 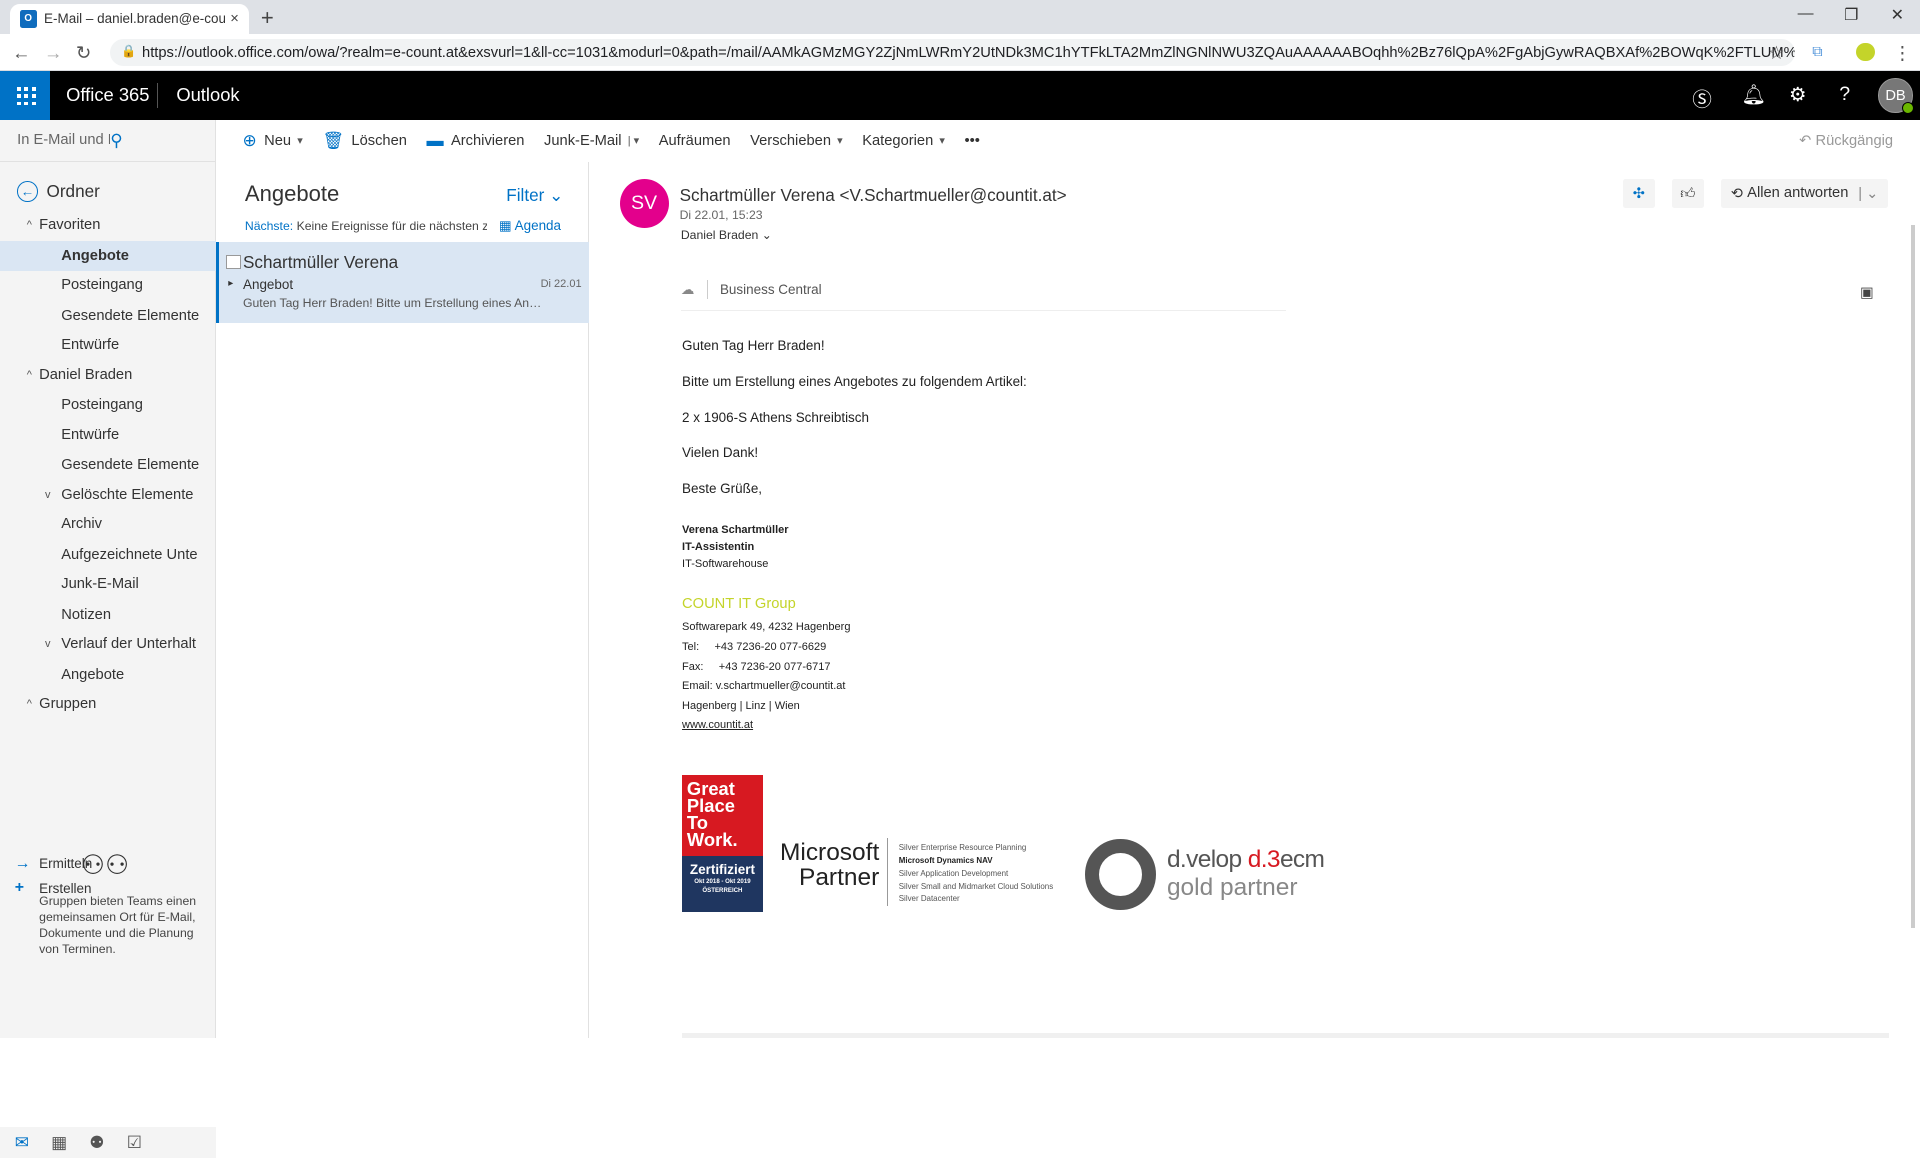 What do you see at coordinates (1817, 52) in the screenshot?
I see `extension-icon: ⧉` at bounding box center [1817, 52].